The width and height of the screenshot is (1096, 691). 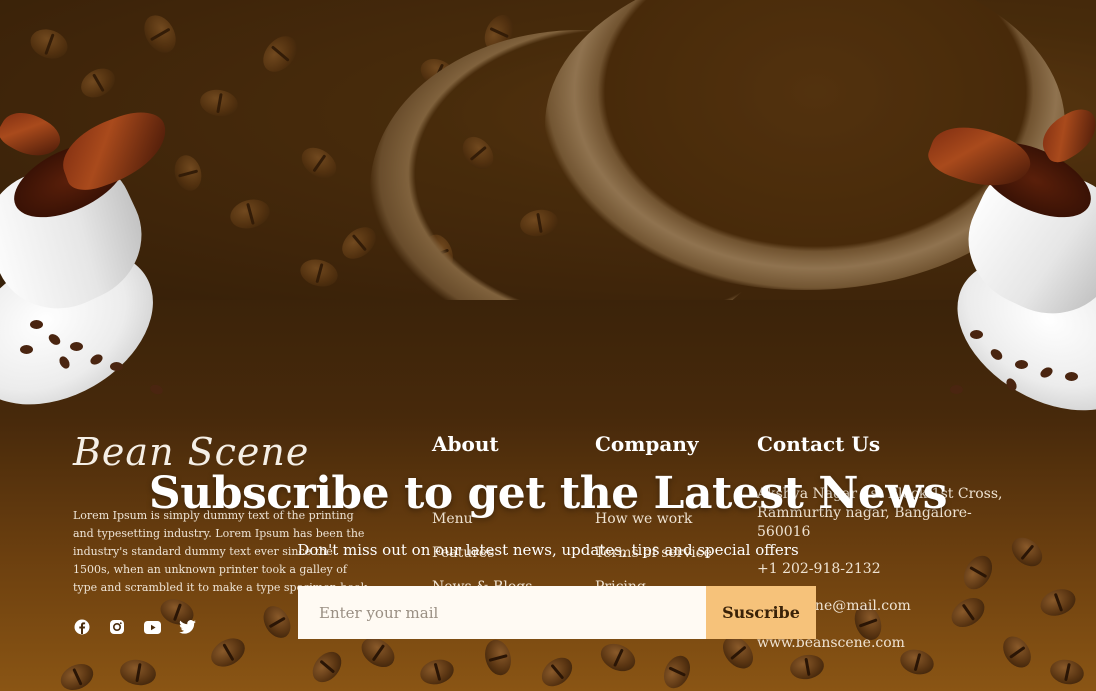 I want to click on subscribe-button: Suscribe, so click(x=761, y=612).